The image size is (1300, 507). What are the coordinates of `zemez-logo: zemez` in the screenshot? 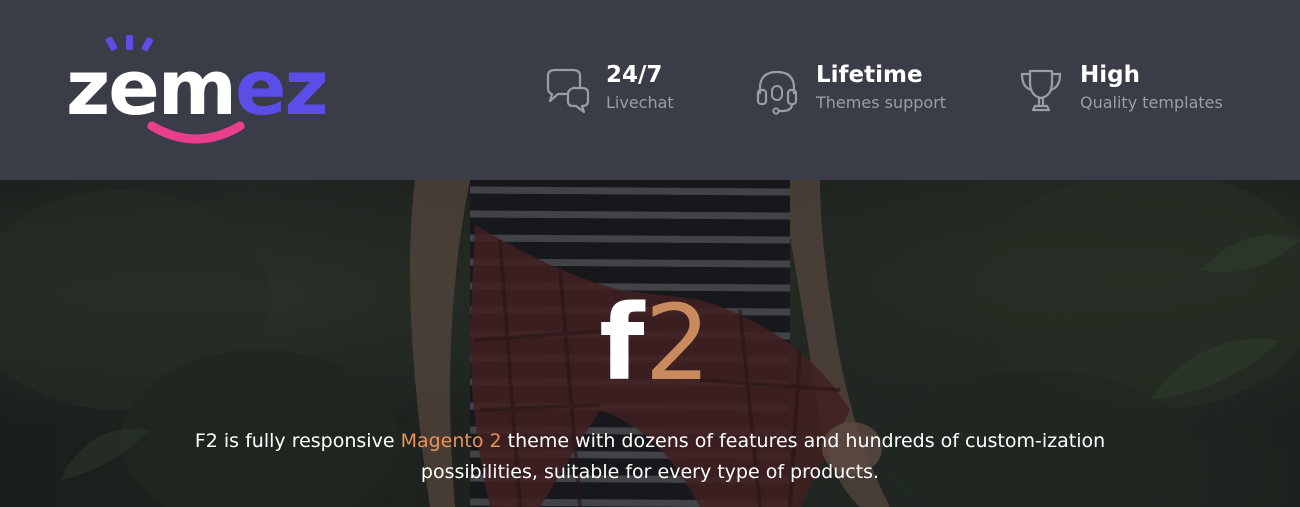 It's located at (197, 90).